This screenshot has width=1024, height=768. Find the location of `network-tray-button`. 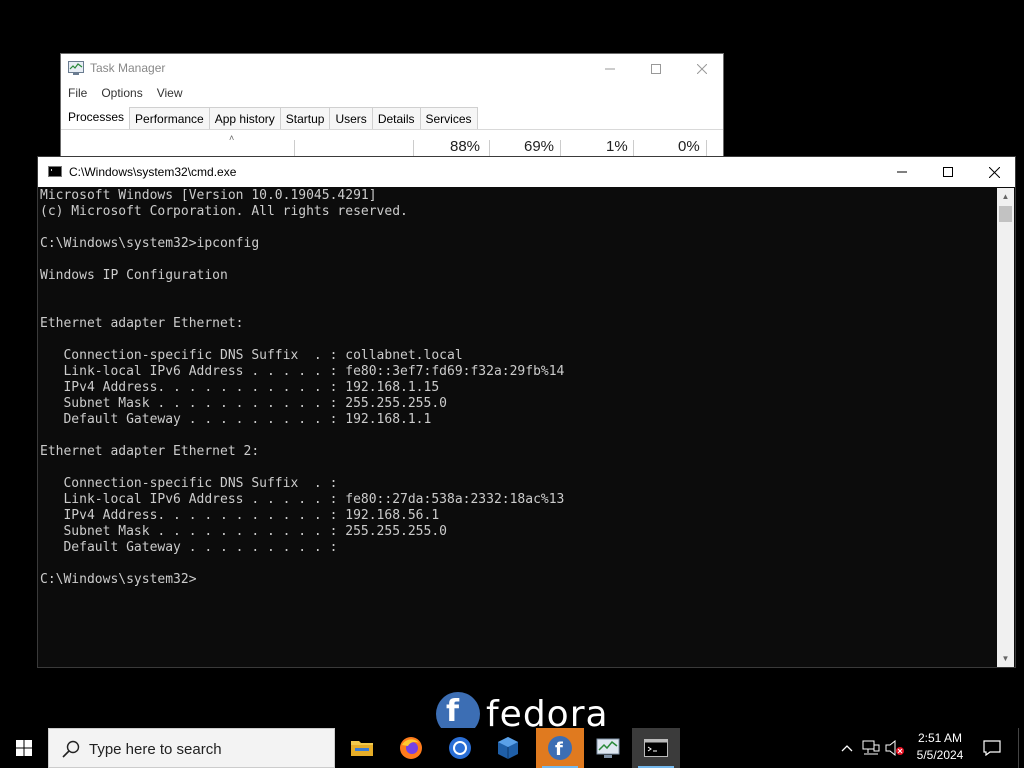

network-tray-button is located at coordinates (871, 748).